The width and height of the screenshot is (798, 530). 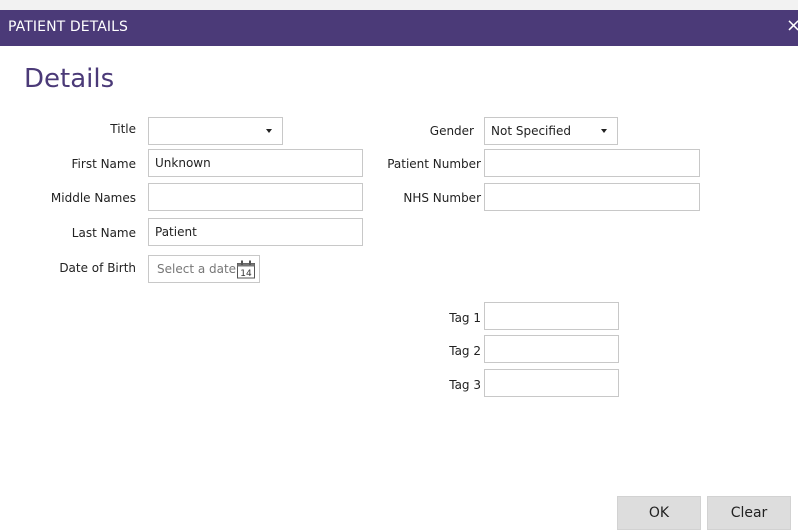 I want to click on date-placeholder: Select a date, so click(x=197, y=269).